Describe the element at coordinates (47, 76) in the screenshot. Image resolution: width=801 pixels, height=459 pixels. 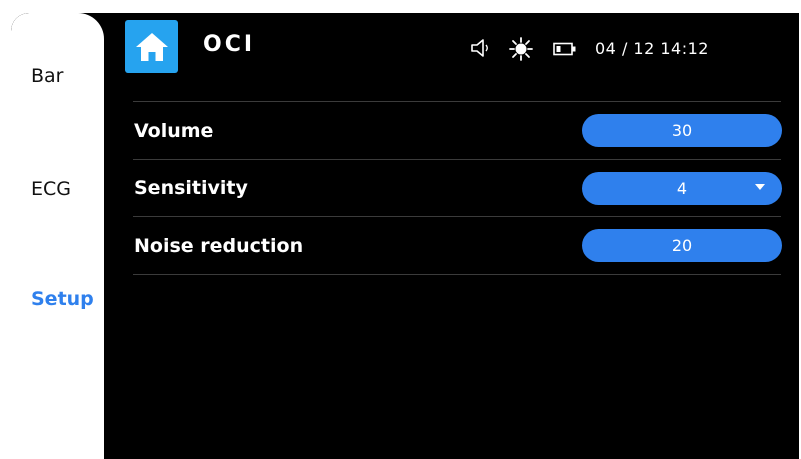
I see `sidebar-item-bar: Bar` at that location.